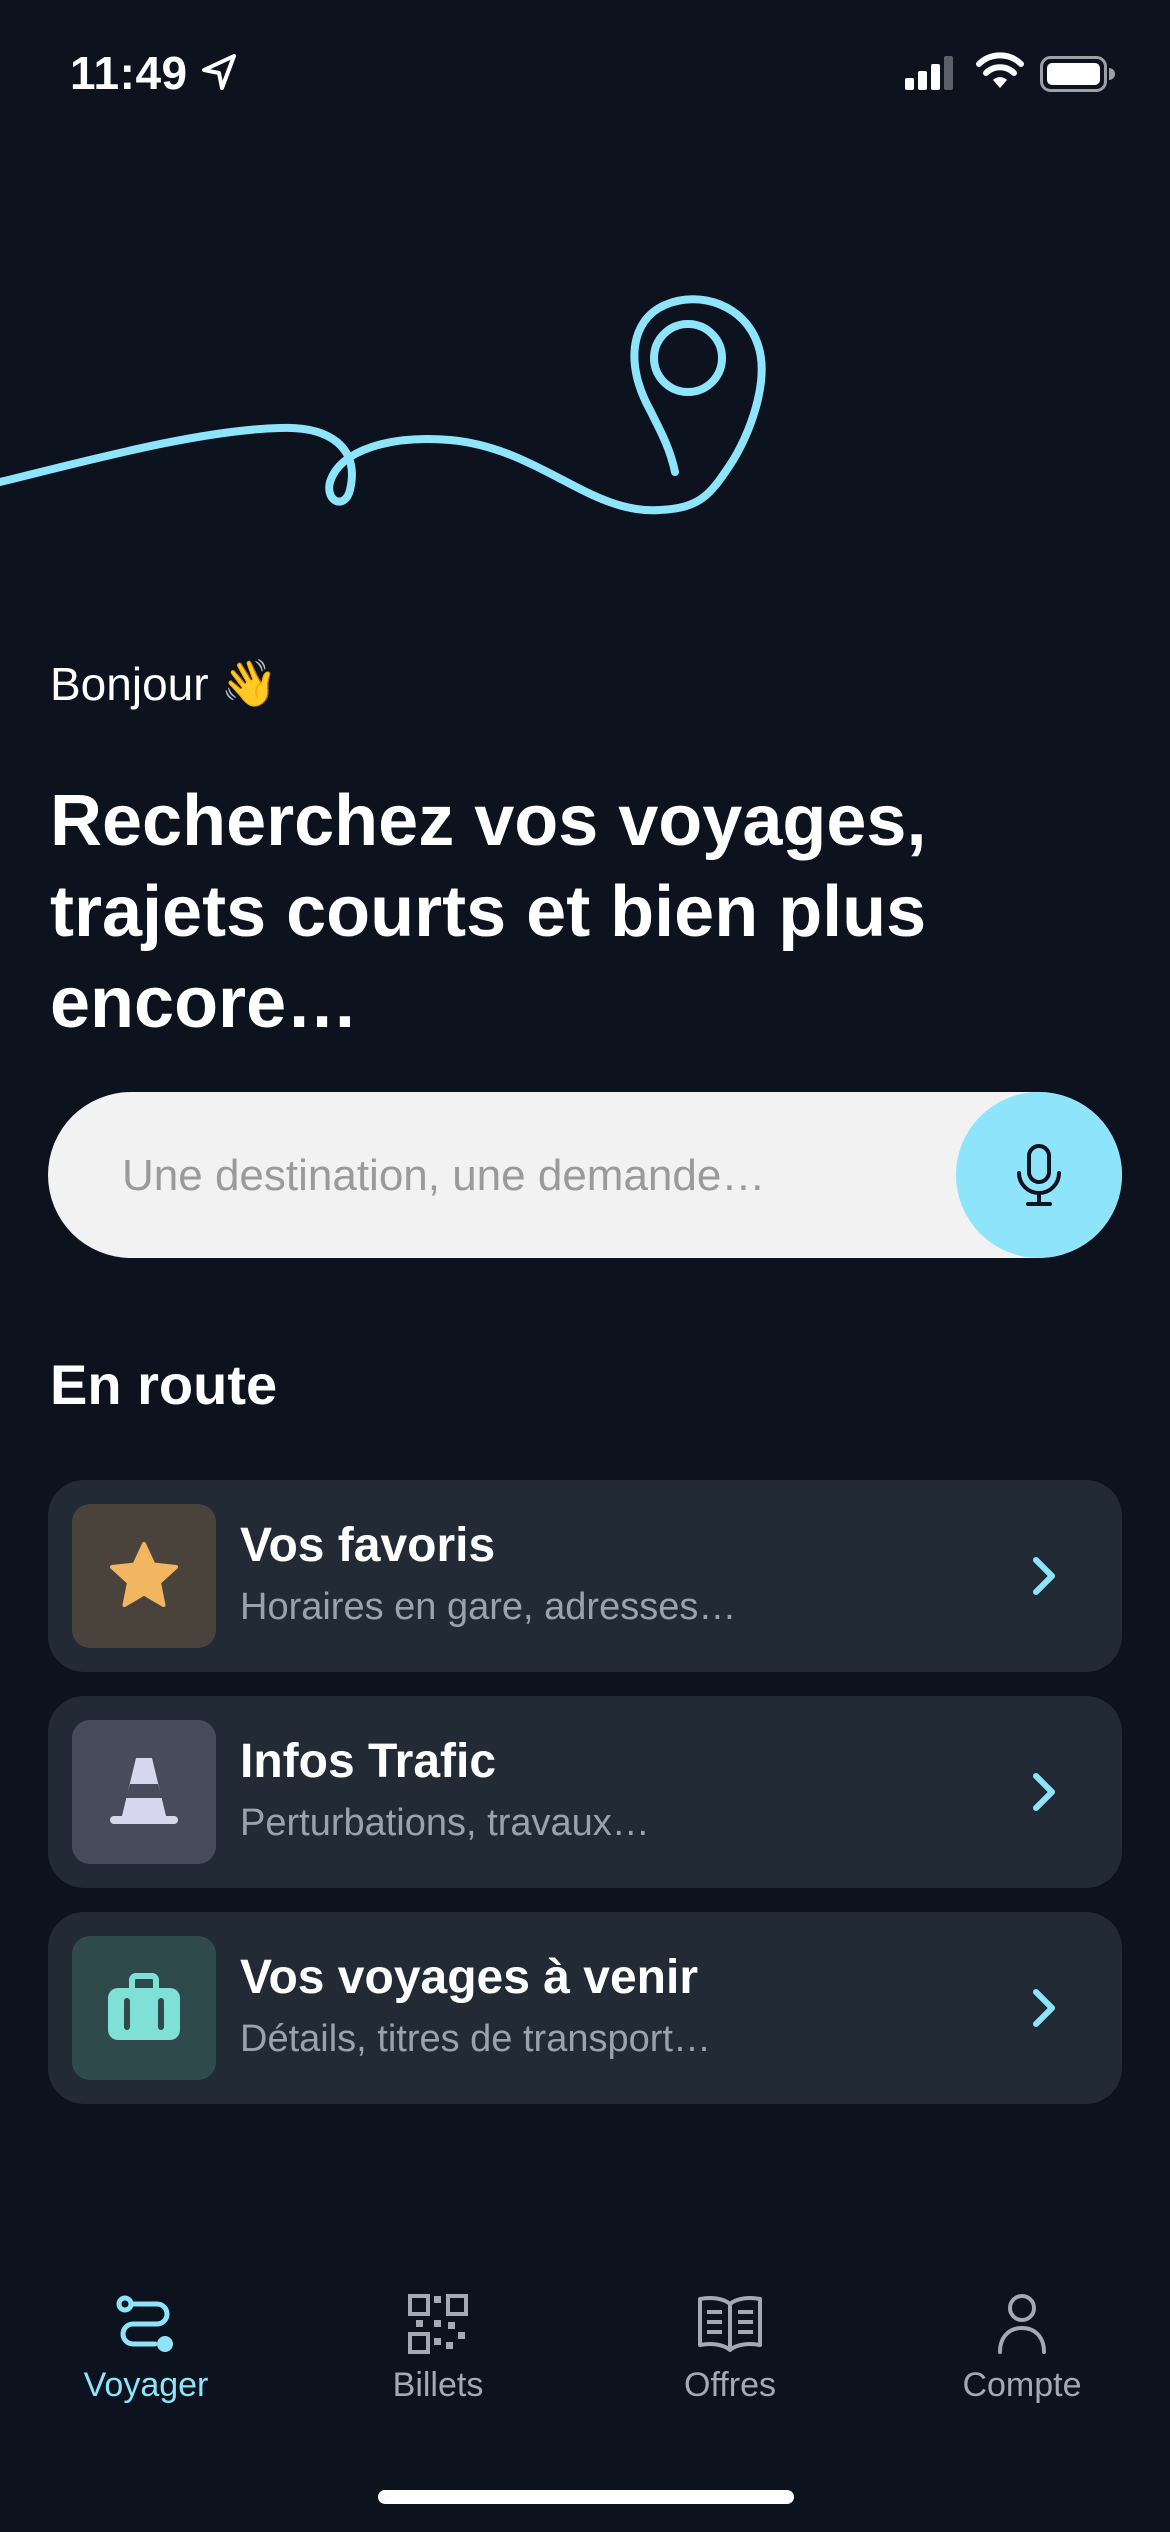 The width and height of the screenshot is (1170, 2532). Describe the element at coordinates (438, 2385) in the screenshot. I see `tab-label: Billets` at that location.